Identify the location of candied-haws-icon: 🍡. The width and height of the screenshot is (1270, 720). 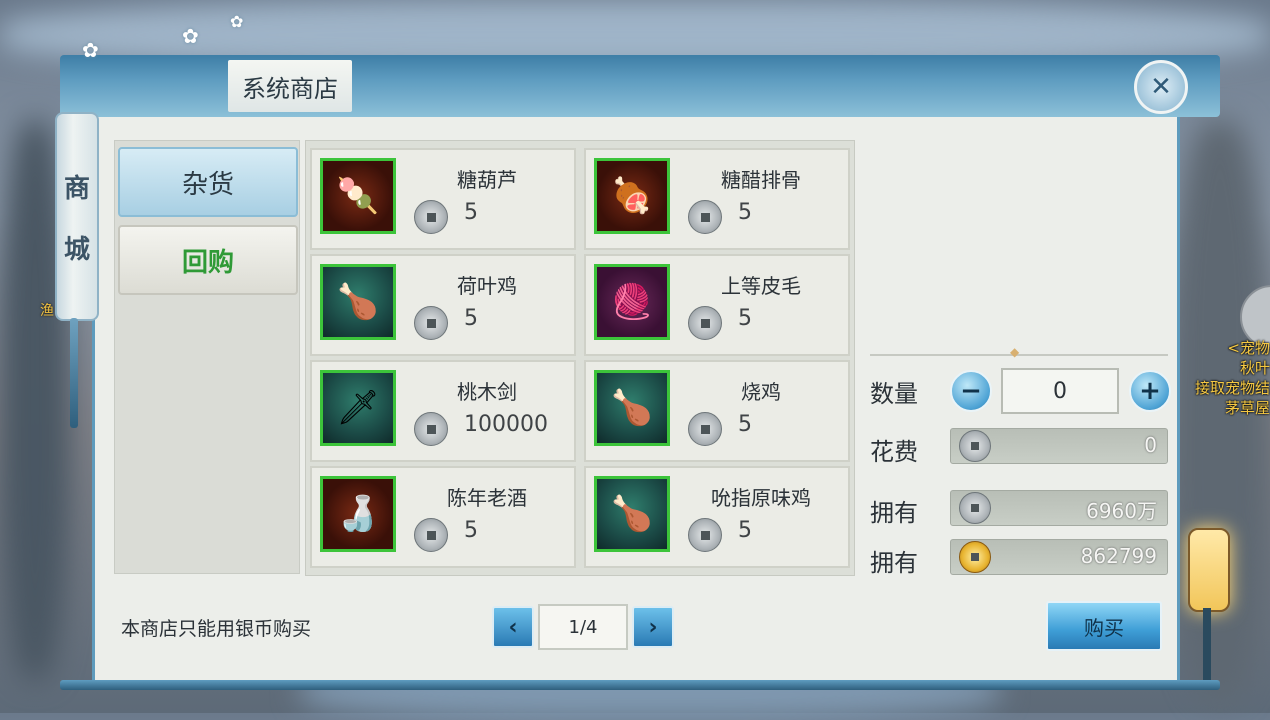
(358, 196).